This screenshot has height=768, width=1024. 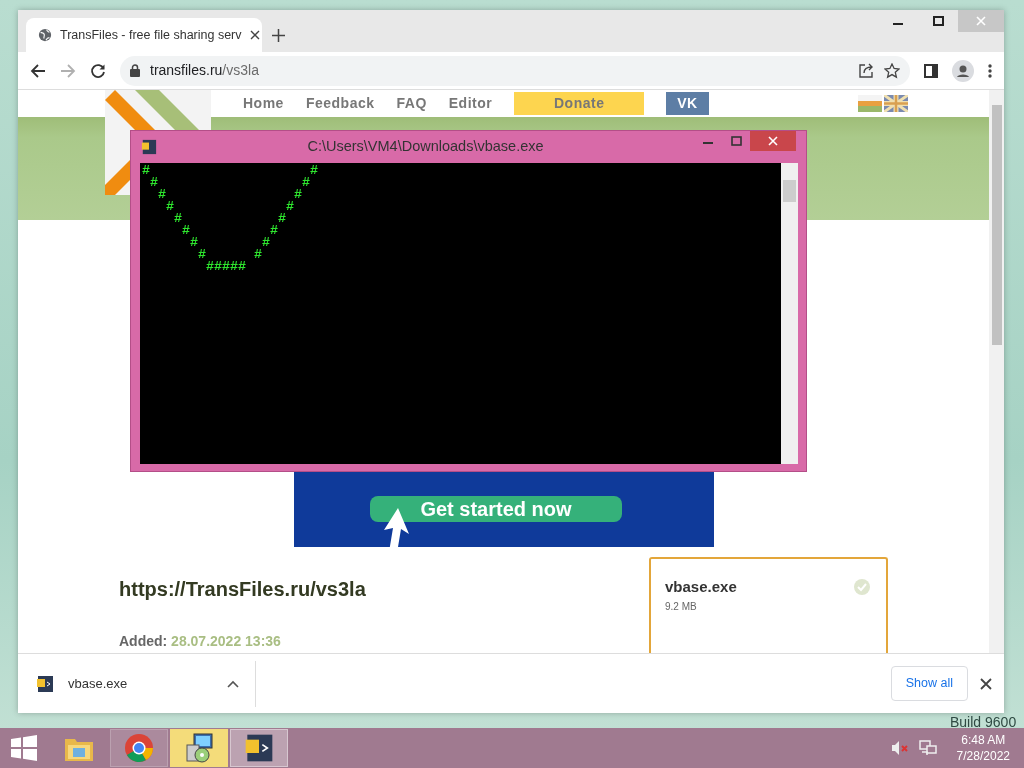 What do you see at coordinates (411, 103) in the screenshot?
I see `nav-link: FAQ` at bounding box center [411, 103].